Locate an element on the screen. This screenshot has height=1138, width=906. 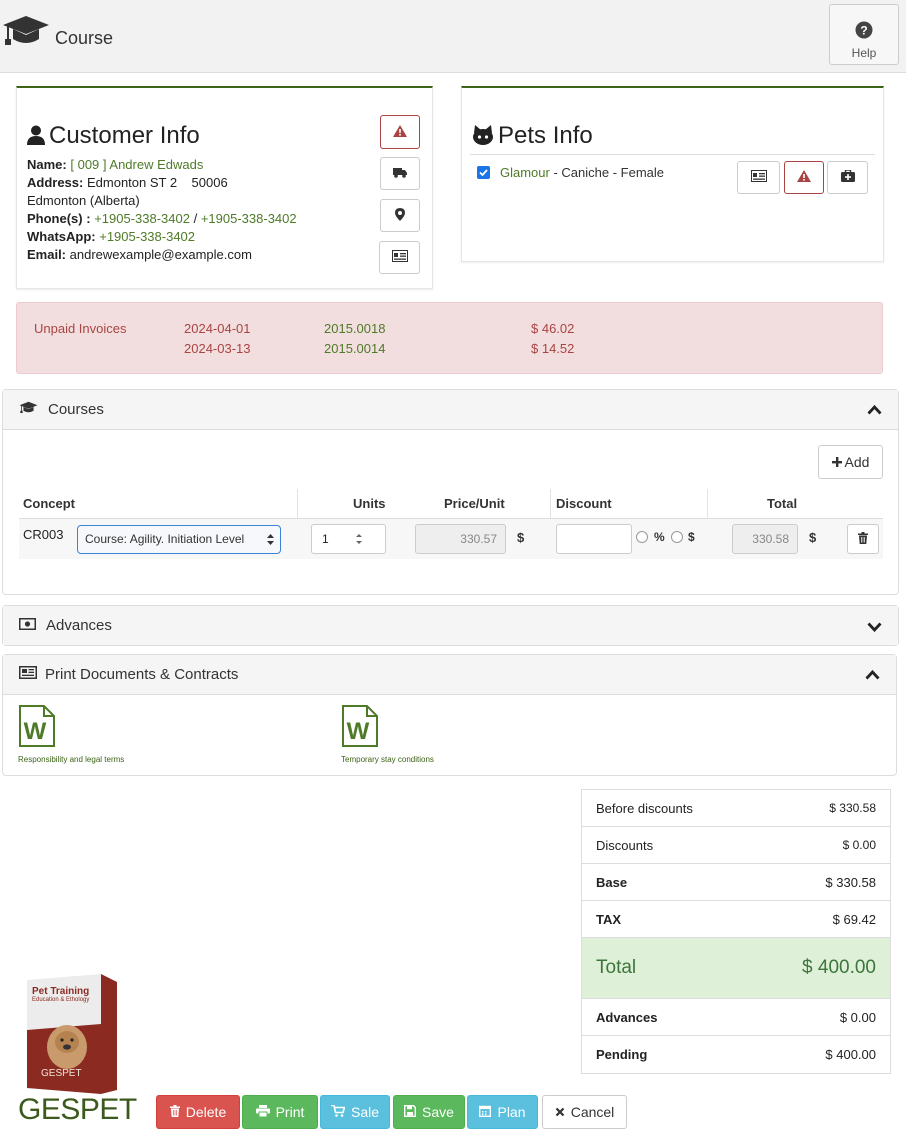
dollar-label: $ is located at coordinates (691, 537).